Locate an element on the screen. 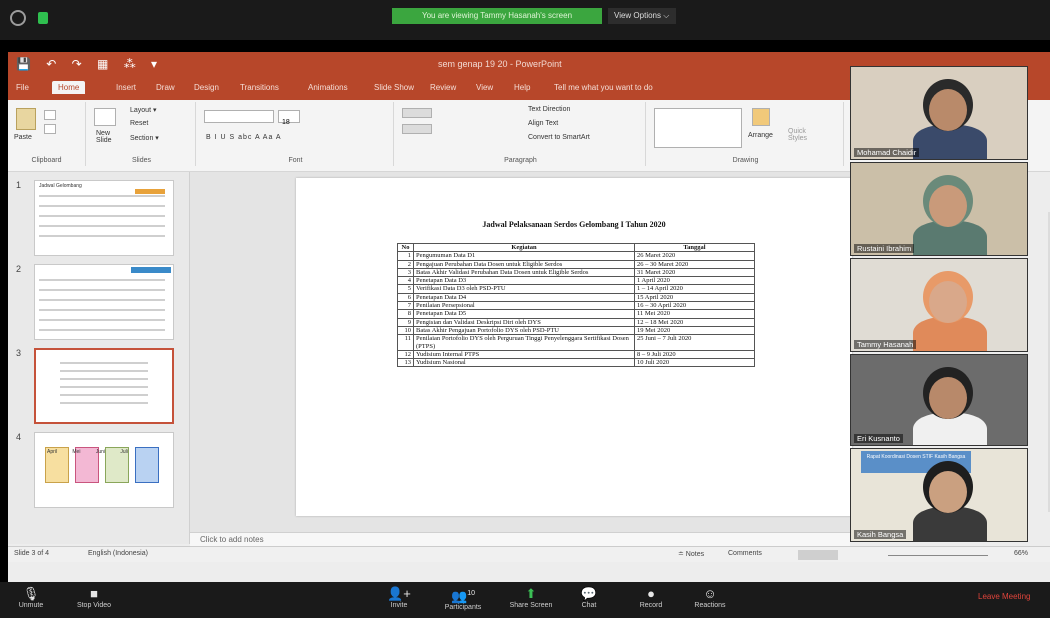 The height and width of the screenshot is (618, 1050). arrange-icon is located at coordinates (761, 117).